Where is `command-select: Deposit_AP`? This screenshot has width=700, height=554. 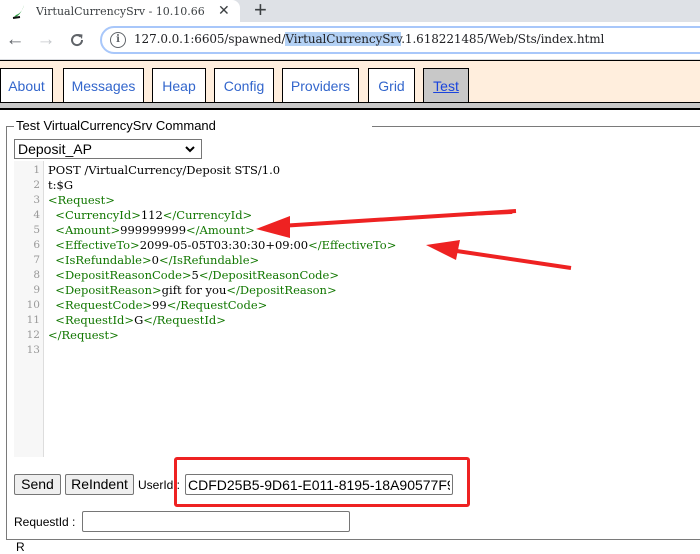
command-select: Deposit_AP is located at coordinates (108, 149).